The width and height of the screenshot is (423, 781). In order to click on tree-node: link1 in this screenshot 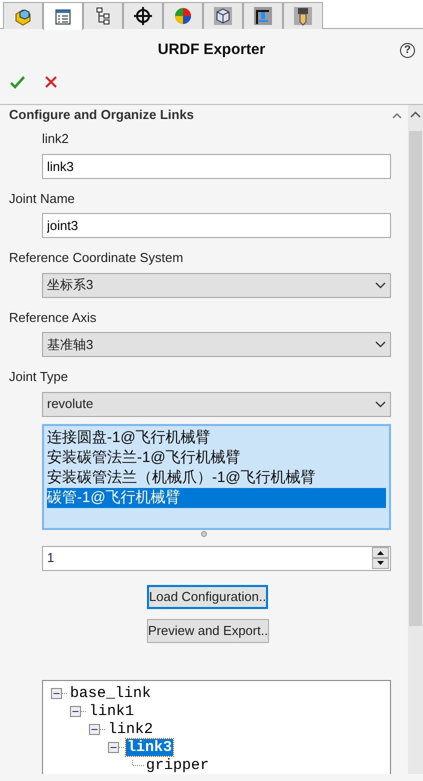, I will do `click(112, 711)`.